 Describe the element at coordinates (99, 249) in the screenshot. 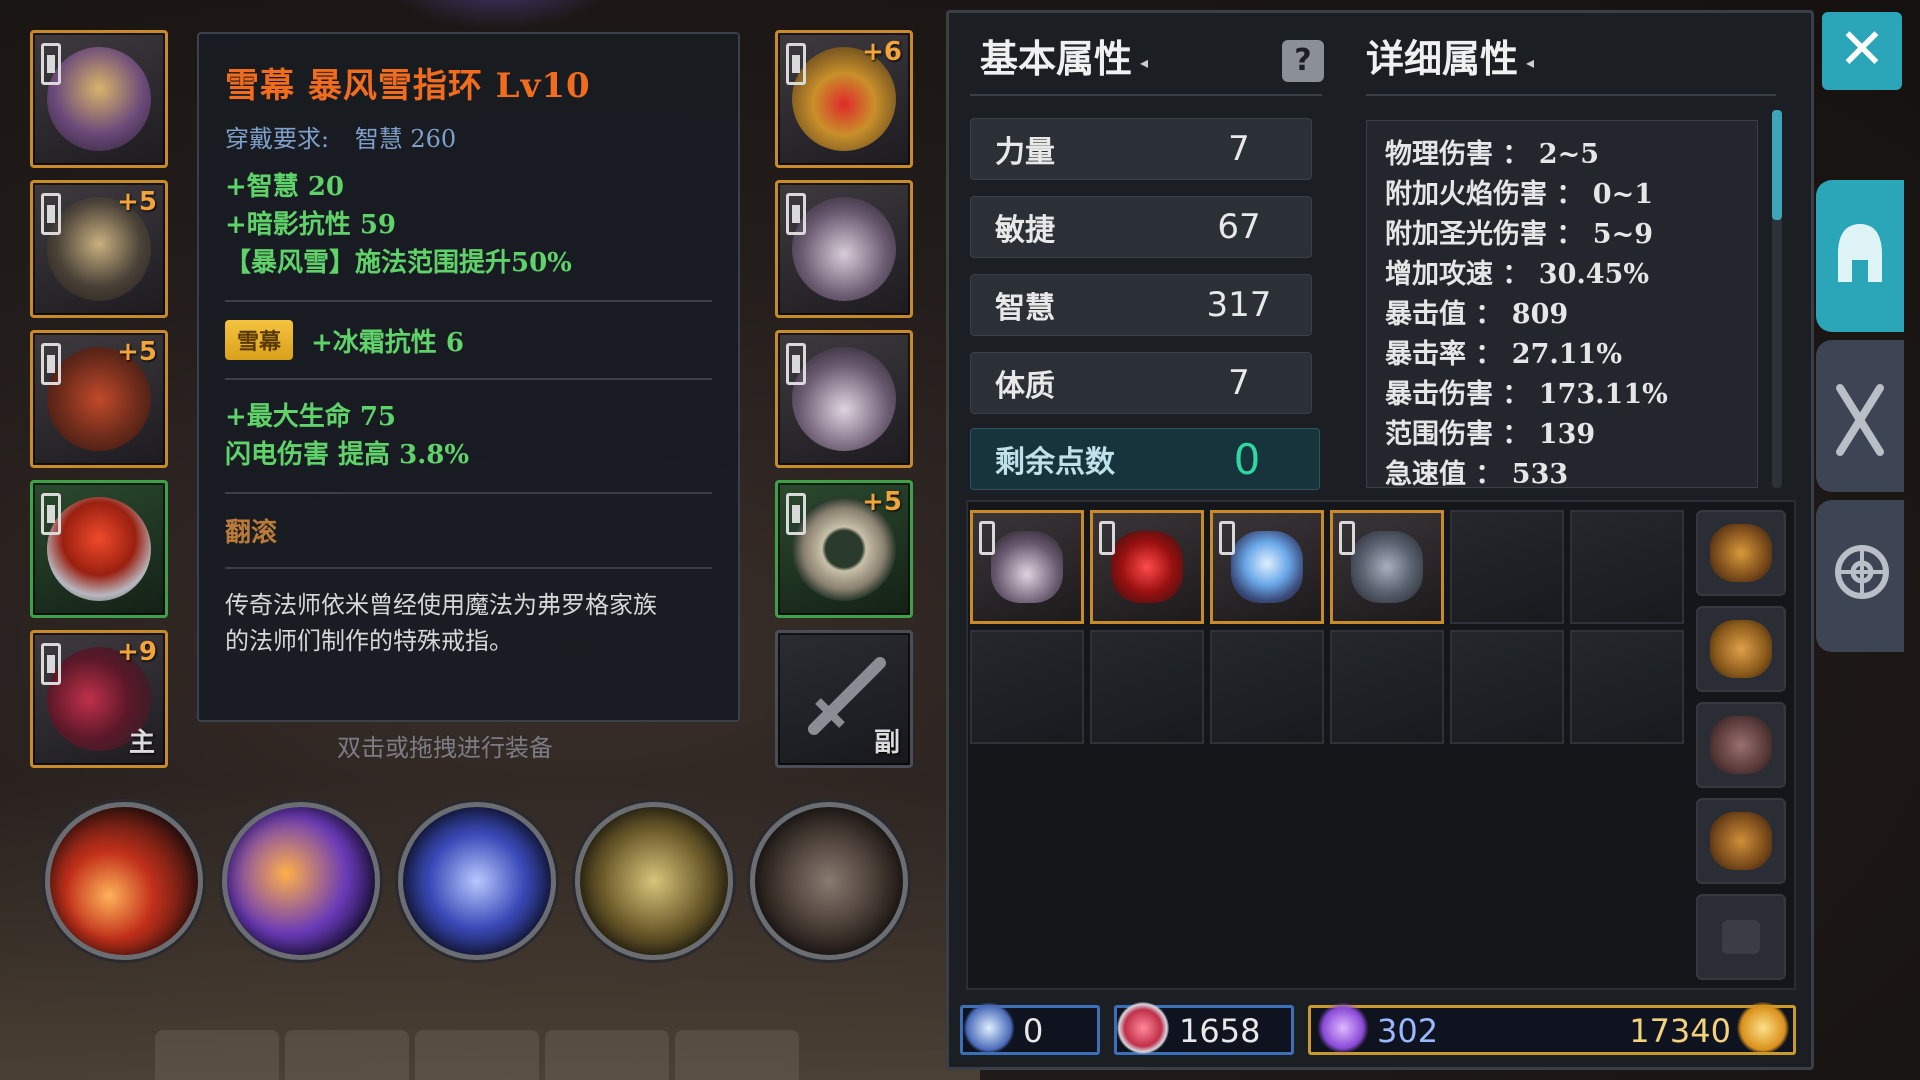

I see `equip-slot-shoulder: +5` at that location.